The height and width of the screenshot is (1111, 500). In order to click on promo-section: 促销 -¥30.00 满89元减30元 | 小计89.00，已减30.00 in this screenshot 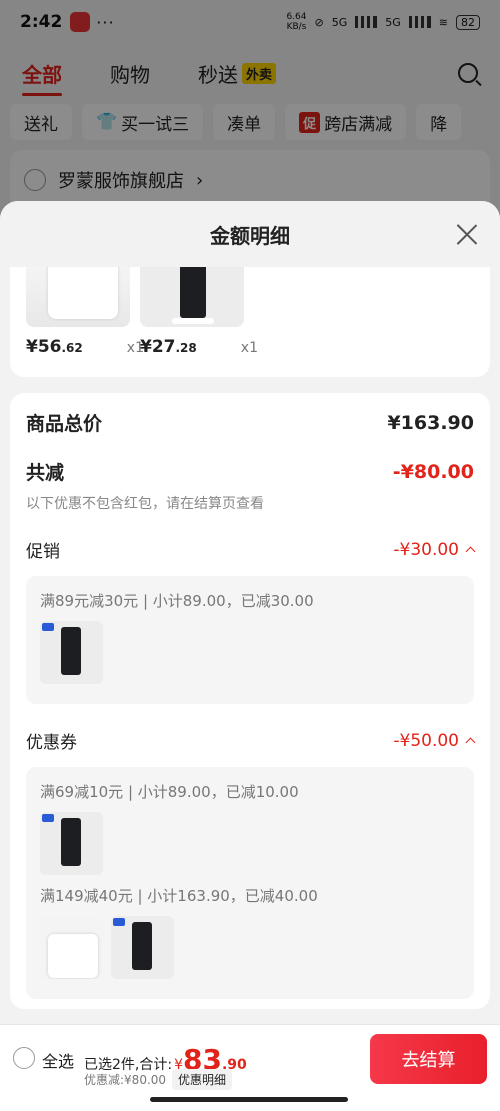, I will do `click(251, 620)`.